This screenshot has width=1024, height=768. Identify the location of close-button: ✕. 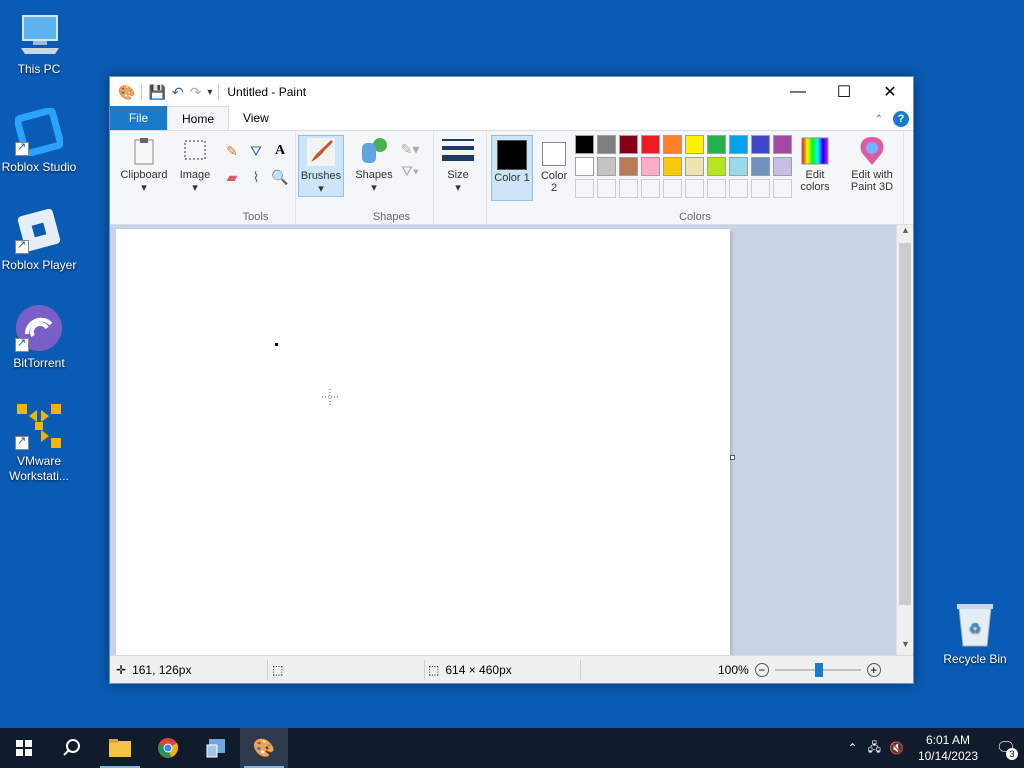
(890, 92).